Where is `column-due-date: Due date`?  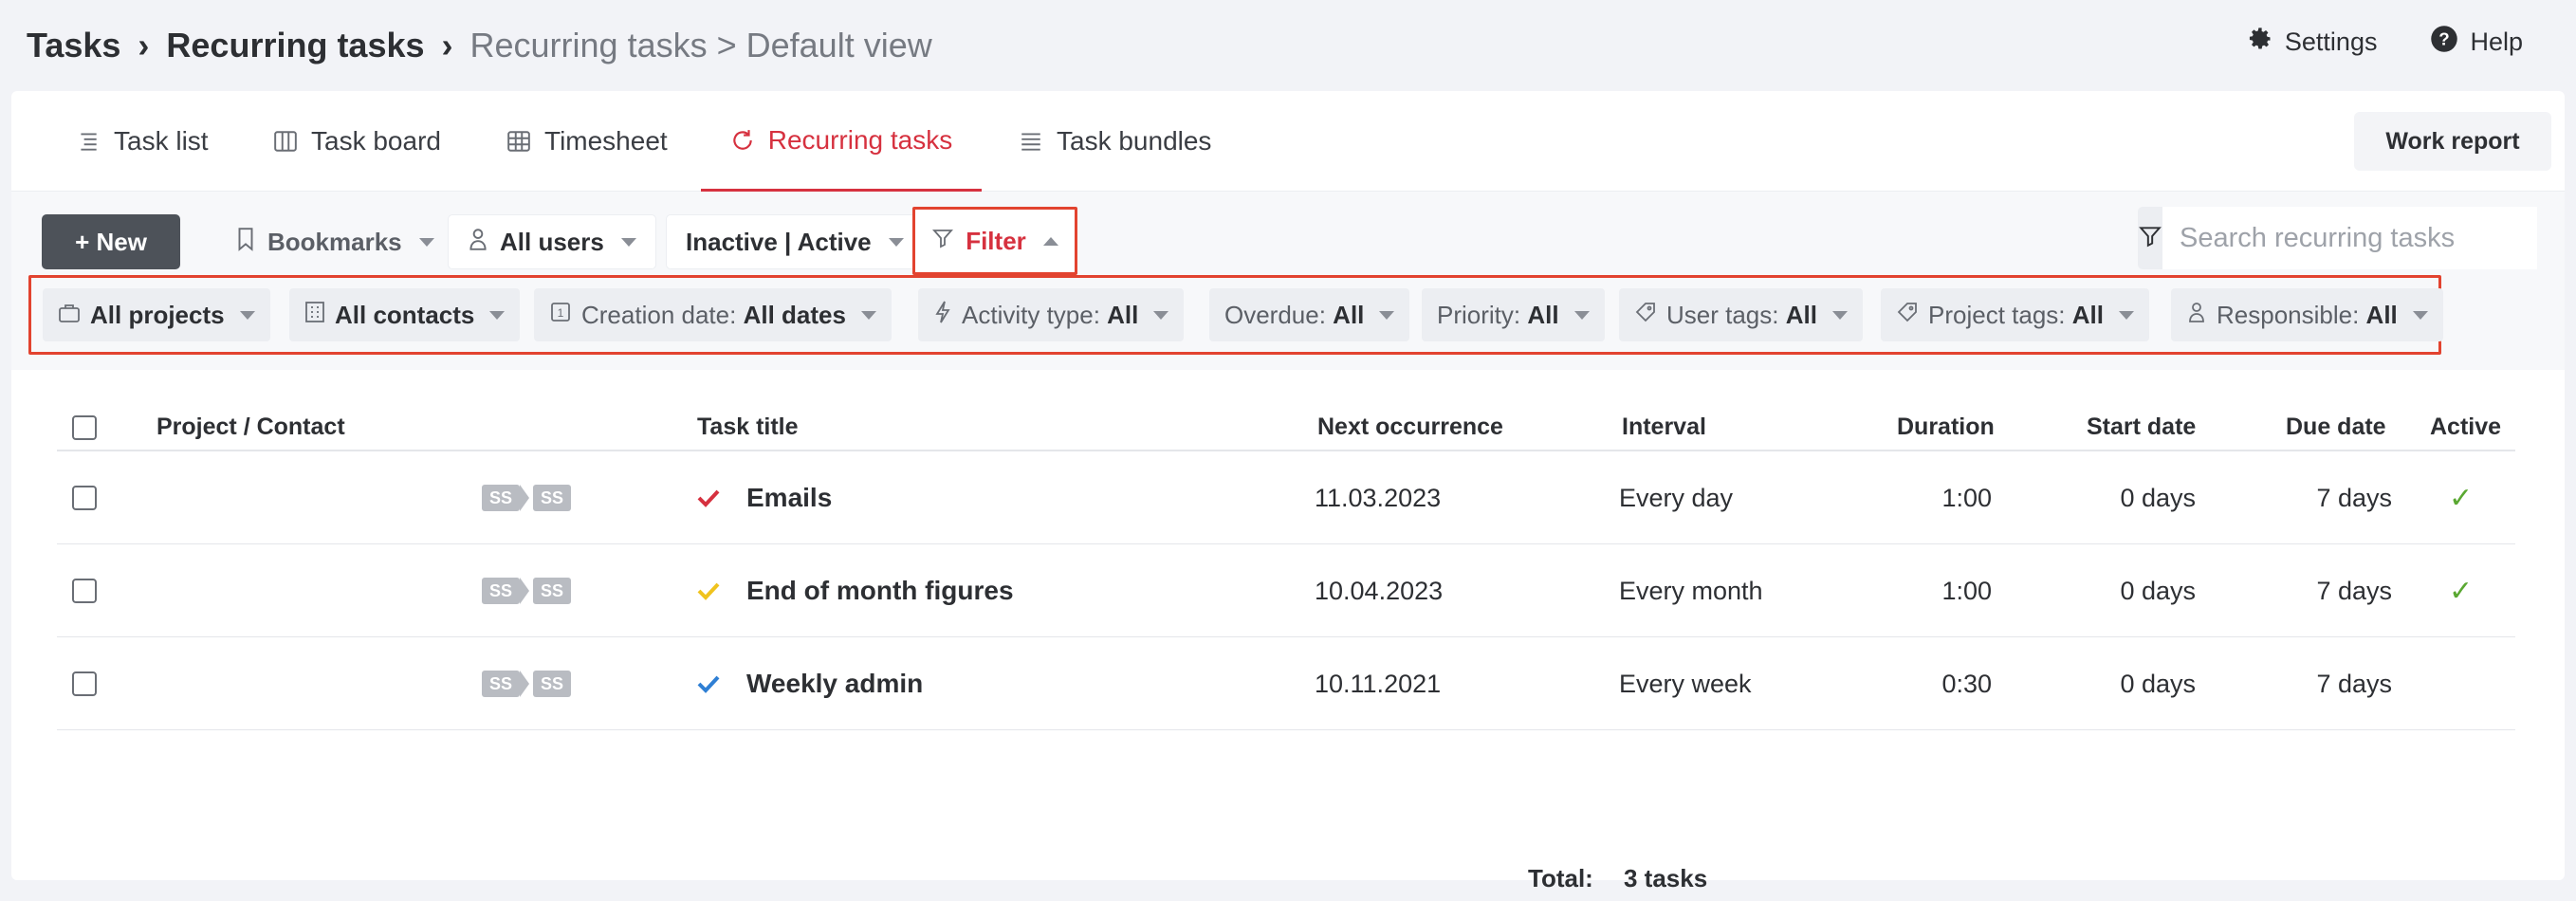 column-due-date: Due date is located at coordinates (2336, 427).